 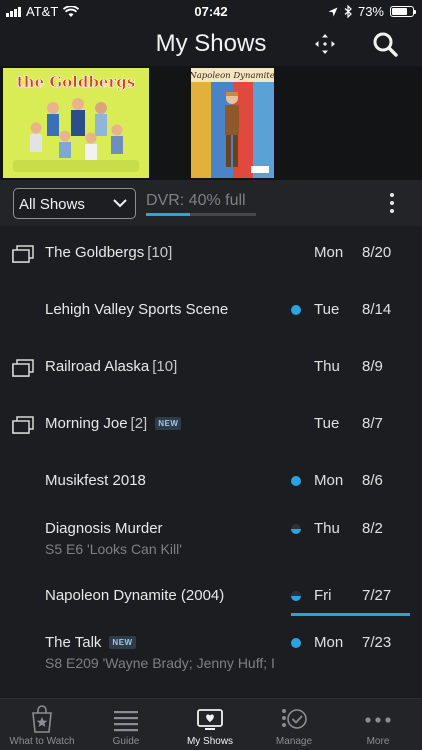 I want to click on location-arrow-icon, so click(x=333, y=11).